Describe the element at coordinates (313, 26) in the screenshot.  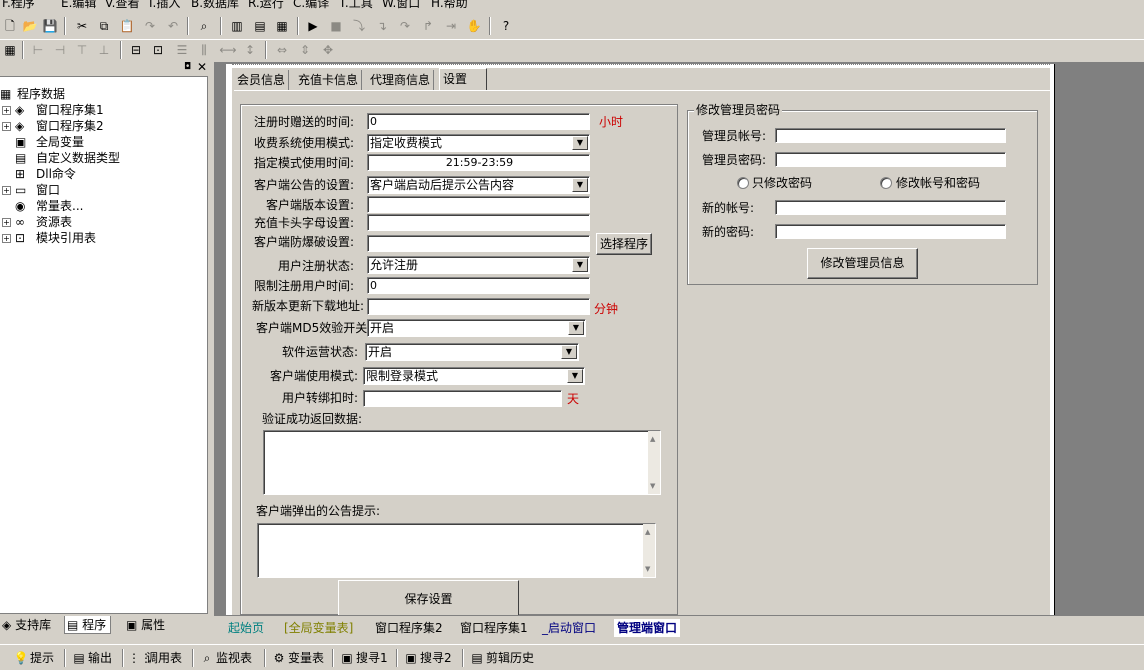
I see `run-icon: ▶` at that location.